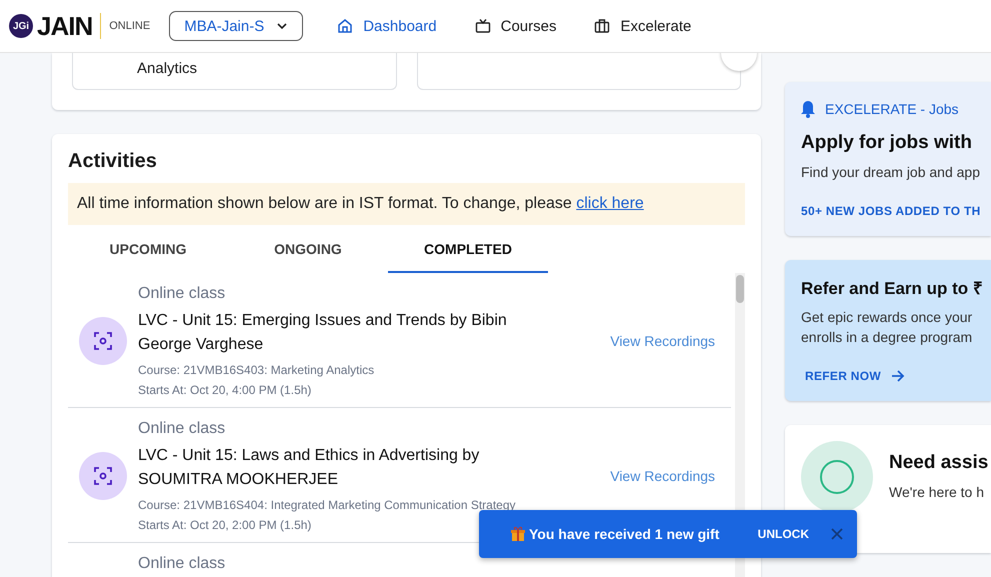 This screenshot has height=577, width=991. What do you see at coordinates (938, 463) in the screenshot?
I see `card-title: Need assis` at bounding box center [938, 463].